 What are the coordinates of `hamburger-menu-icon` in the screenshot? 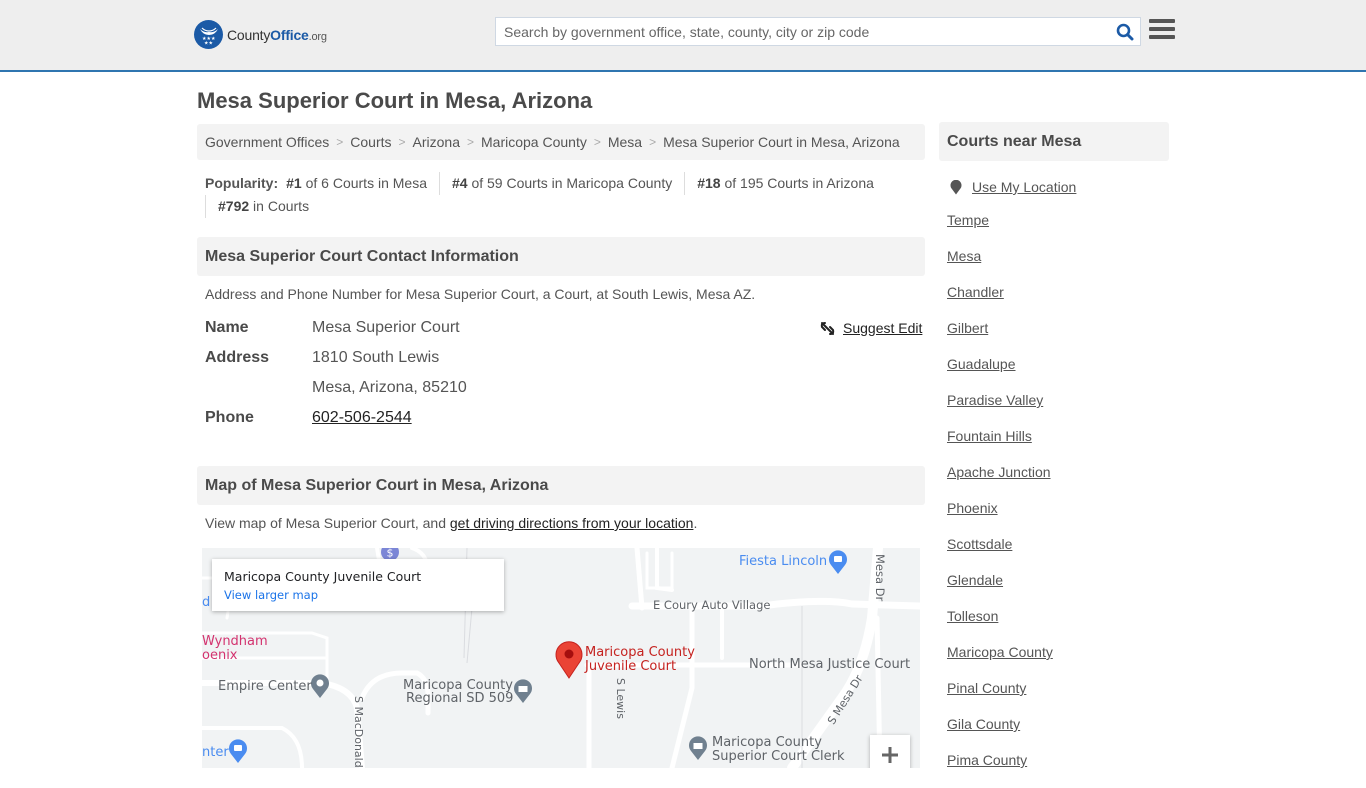 It's located at (1162, 31).